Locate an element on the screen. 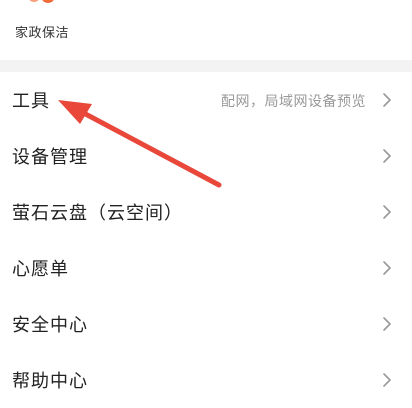 The height and width of the screenshot is (408, 412). menu-item-device-management: 设备管理 is located at coordinates (206, 156).